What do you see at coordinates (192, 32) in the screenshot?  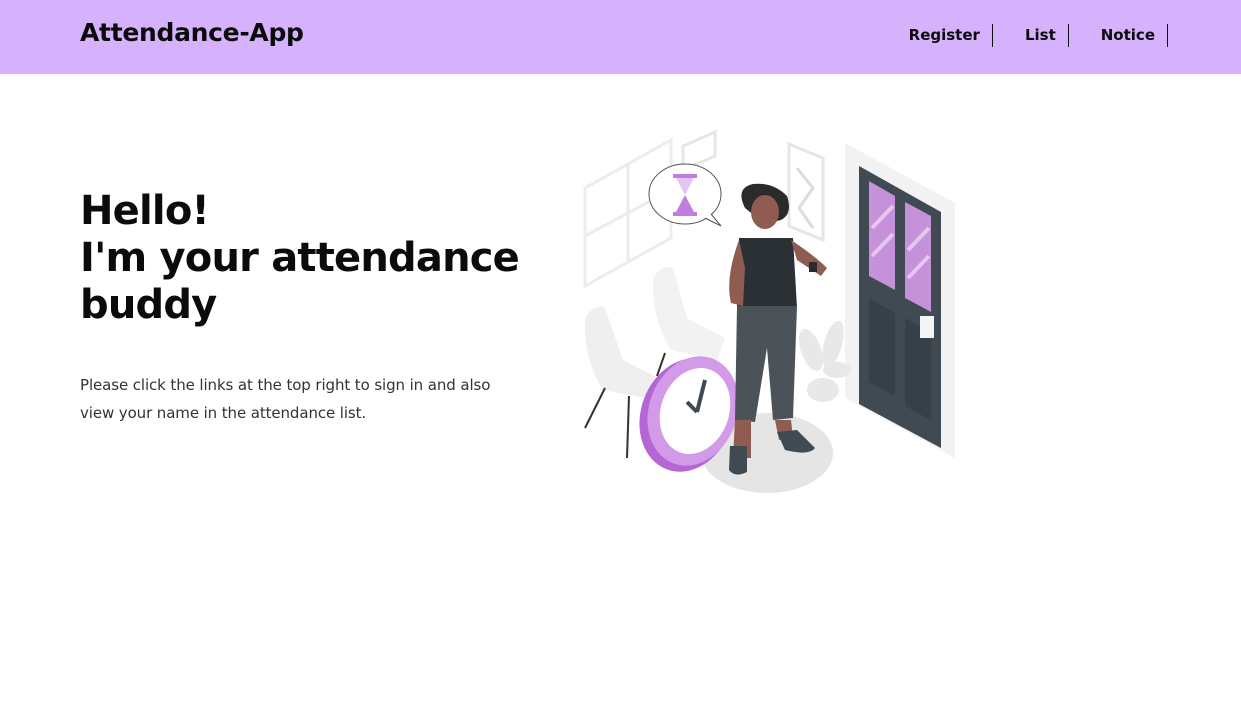 I see `brand-logo: Attendance-App` at bounding box center [192, 32].